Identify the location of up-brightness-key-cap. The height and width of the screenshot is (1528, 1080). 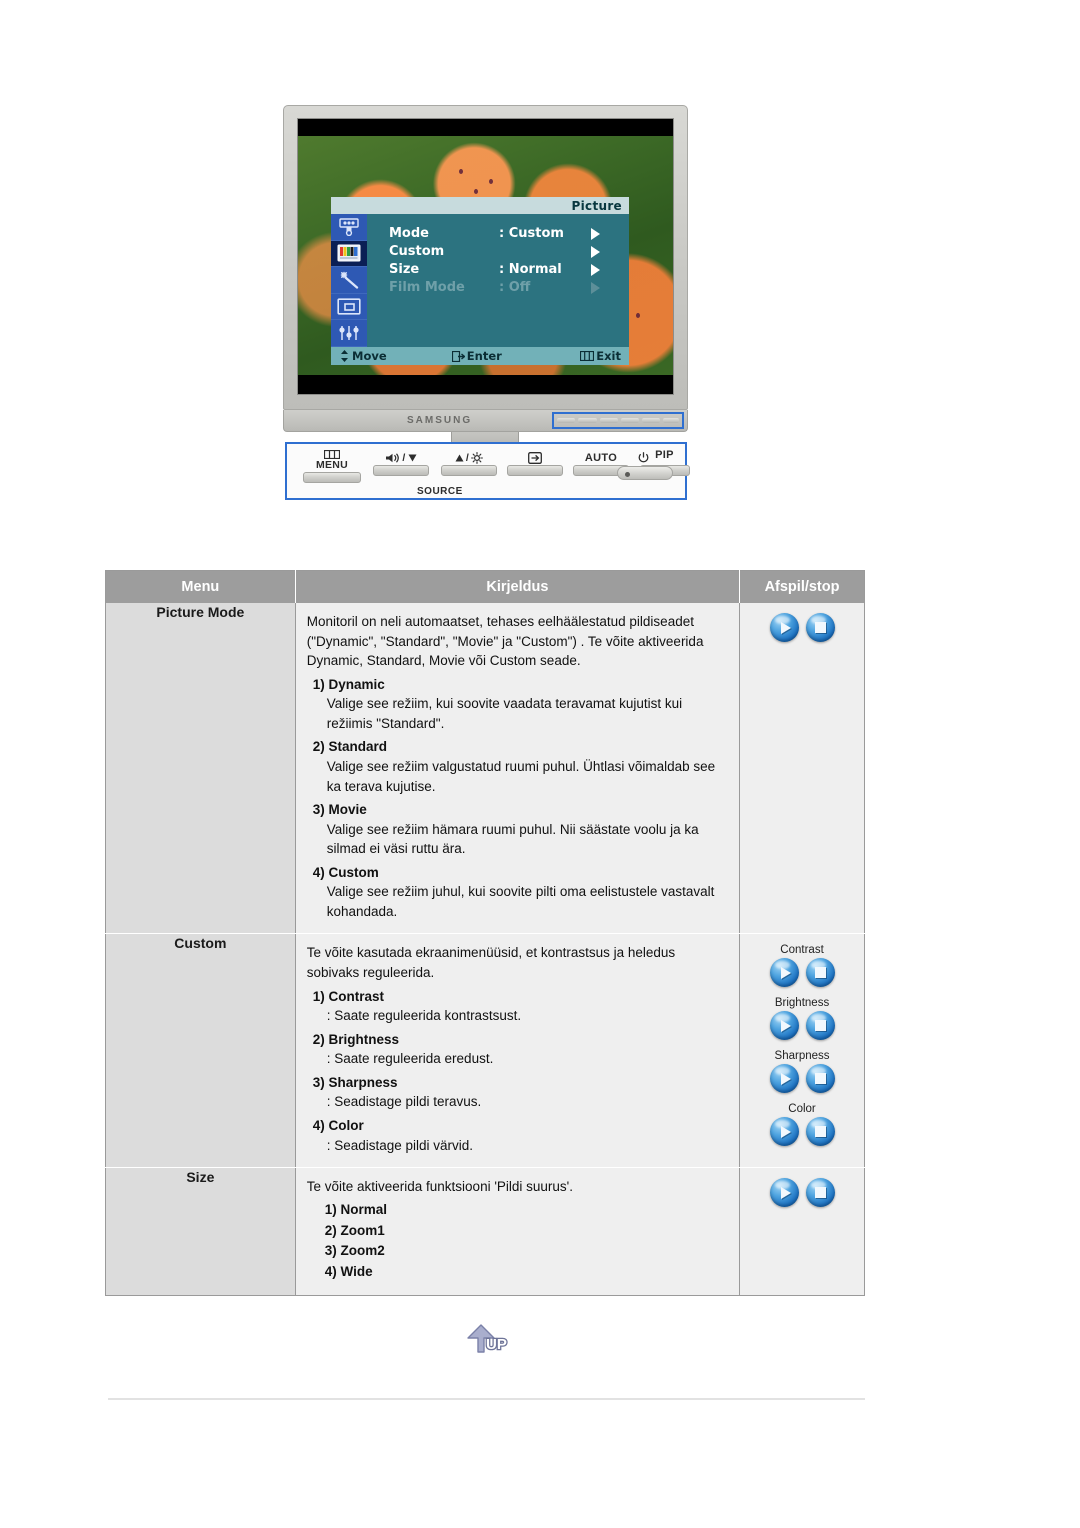
(469, 470).